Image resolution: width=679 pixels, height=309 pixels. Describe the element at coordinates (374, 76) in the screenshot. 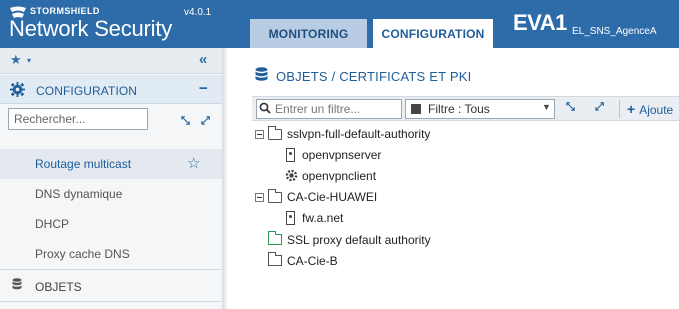

I see `page-title: OBJETS / CERTIFICATS ET PKI` at that location.